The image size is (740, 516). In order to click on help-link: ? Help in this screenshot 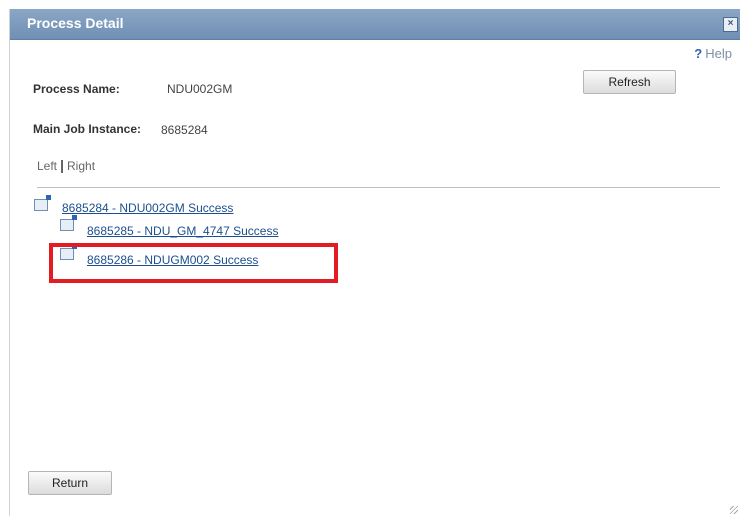, I will do `click(713, 53)`.